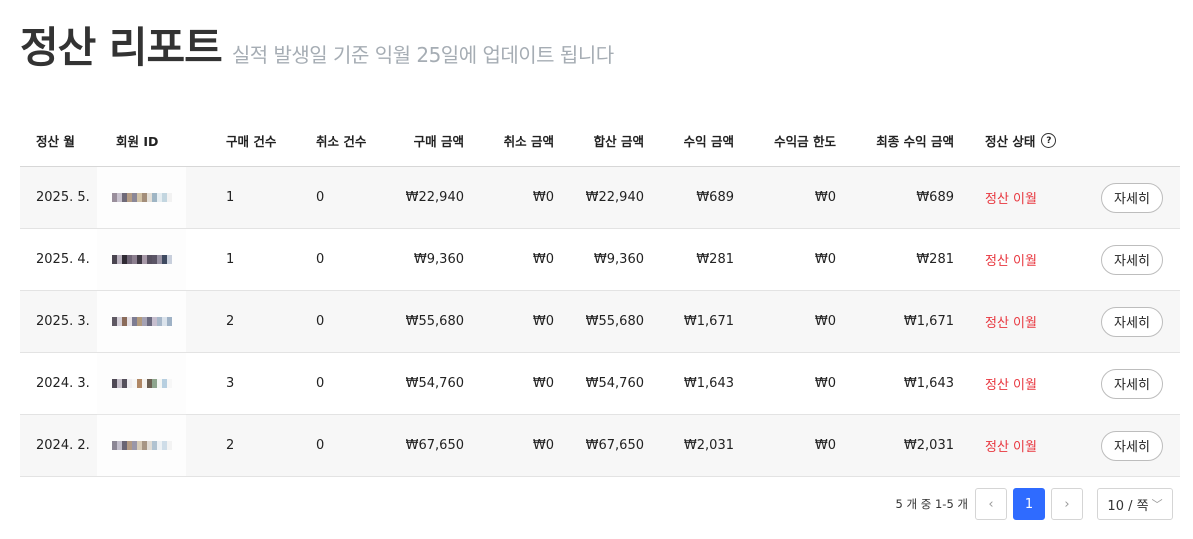  I want to click on page-size-select: 10 / 쪽 ﹀, so click(1135, 504).